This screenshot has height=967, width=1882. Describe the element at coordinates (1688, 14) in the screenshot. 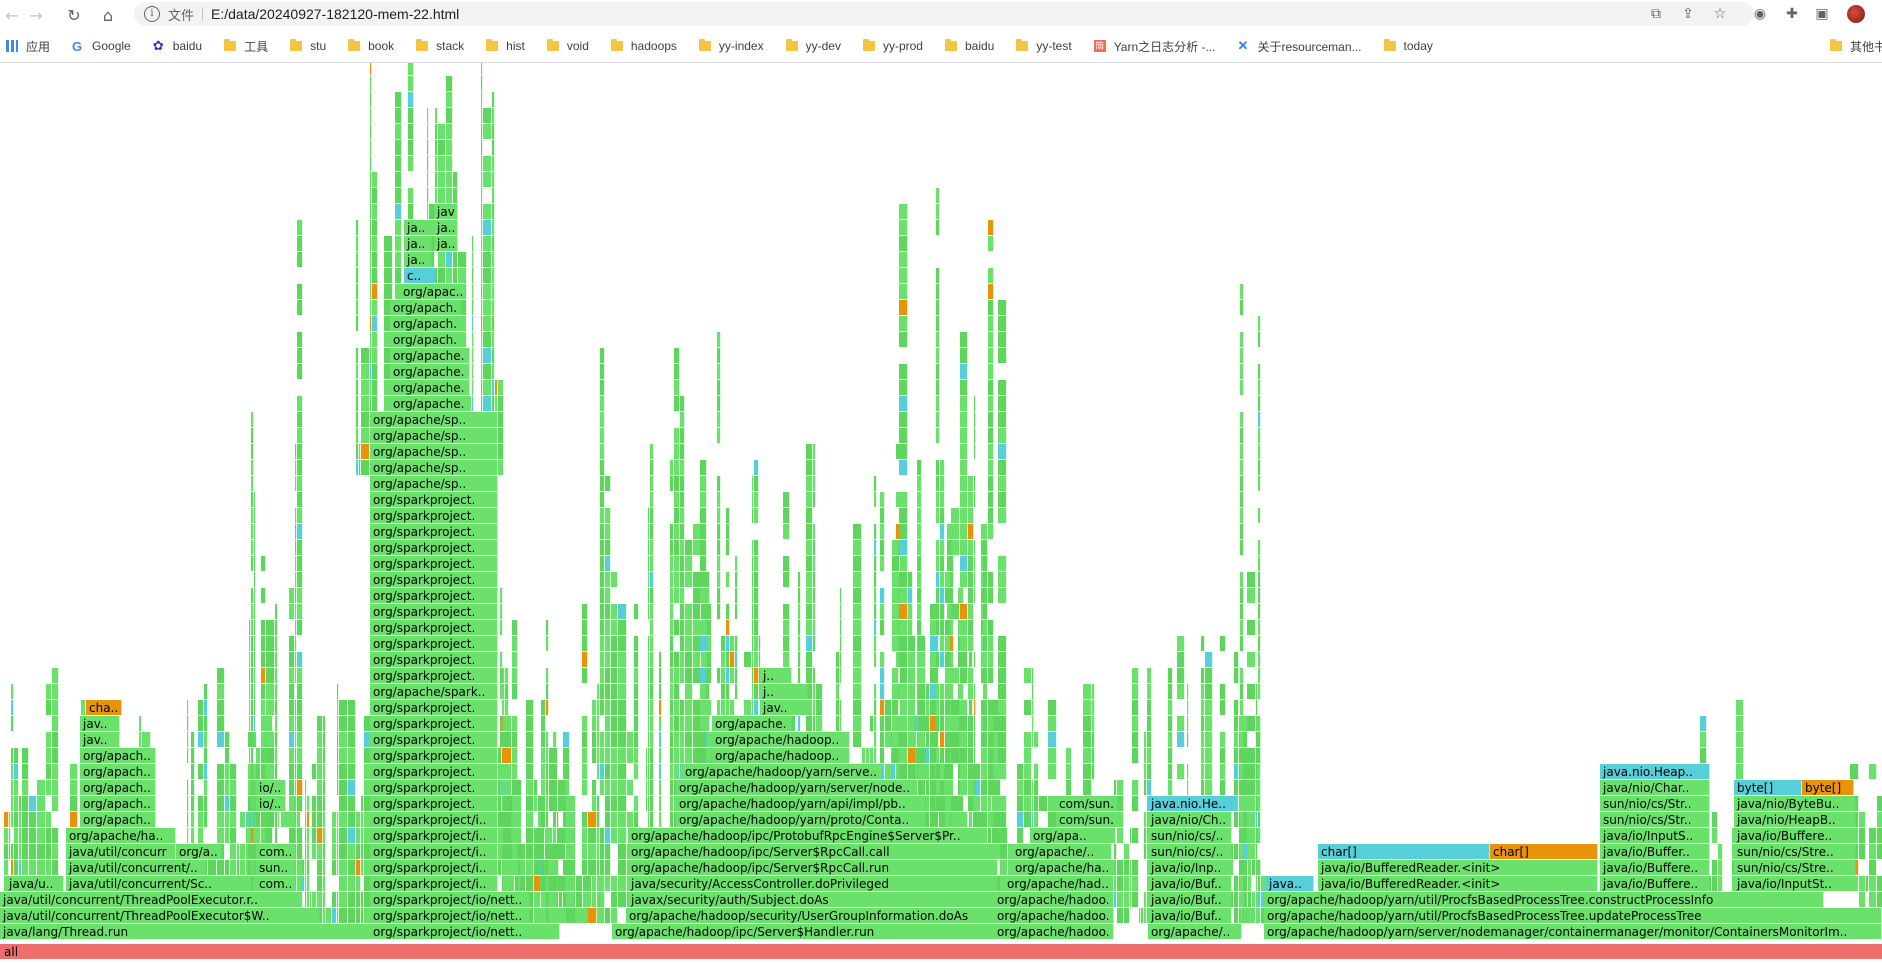

I see `share-icon: ⇪` at that location.